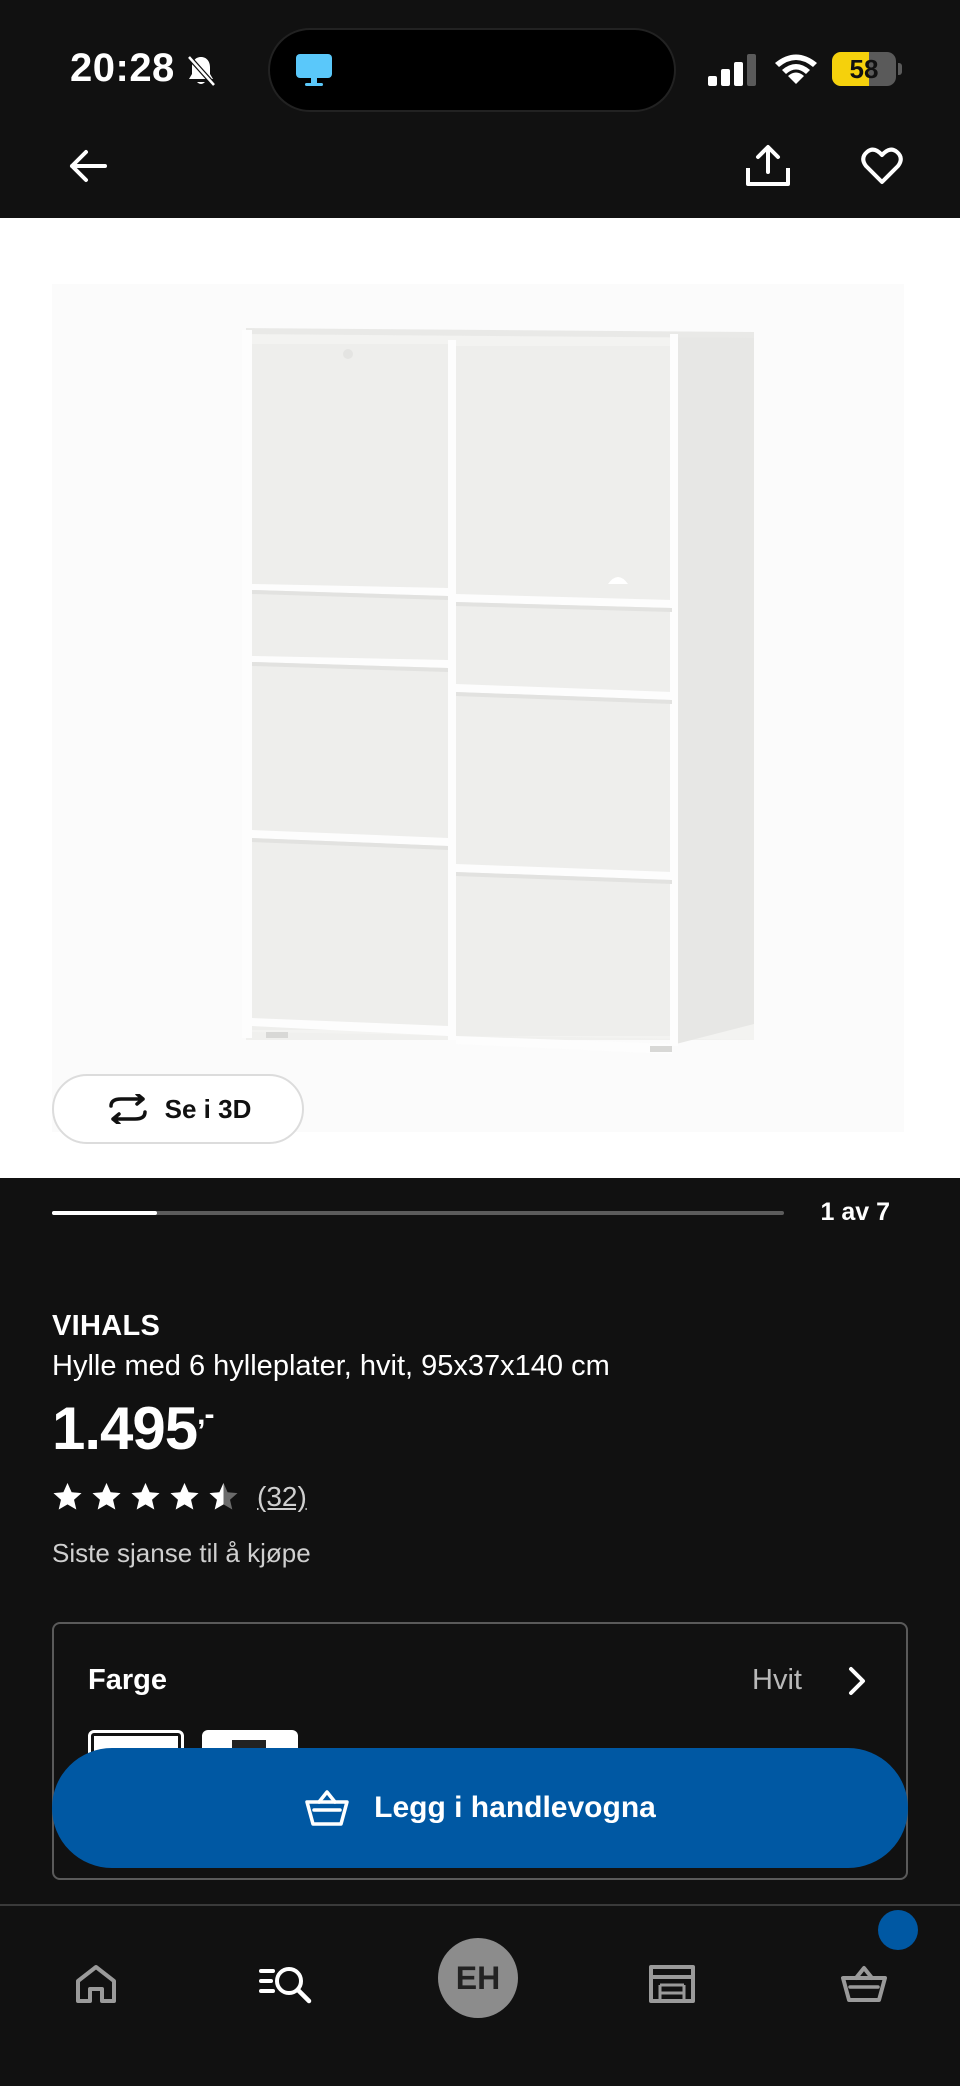 The width and height of the screenshot is (960, 2086). I want to click on back-button, so click(88, 166).